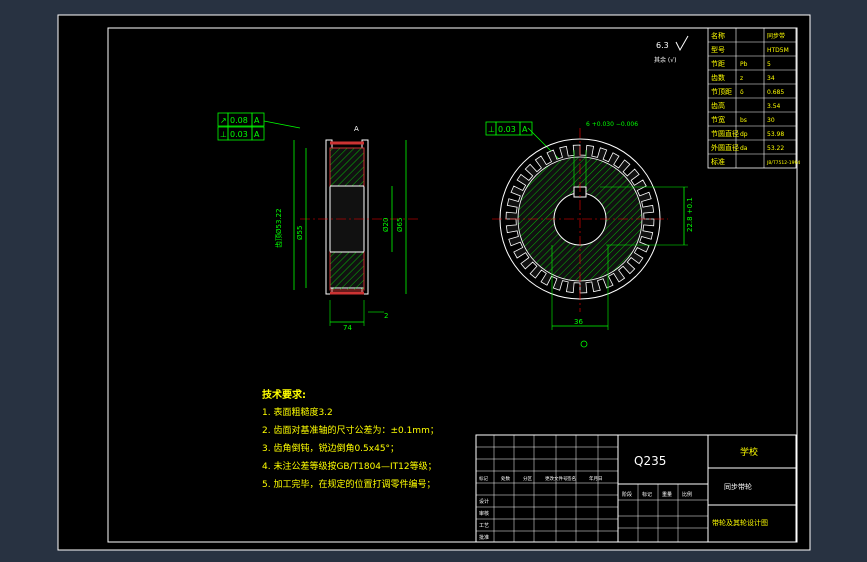  I want to click on tech-title: 技术要求:, so click(284, 394).